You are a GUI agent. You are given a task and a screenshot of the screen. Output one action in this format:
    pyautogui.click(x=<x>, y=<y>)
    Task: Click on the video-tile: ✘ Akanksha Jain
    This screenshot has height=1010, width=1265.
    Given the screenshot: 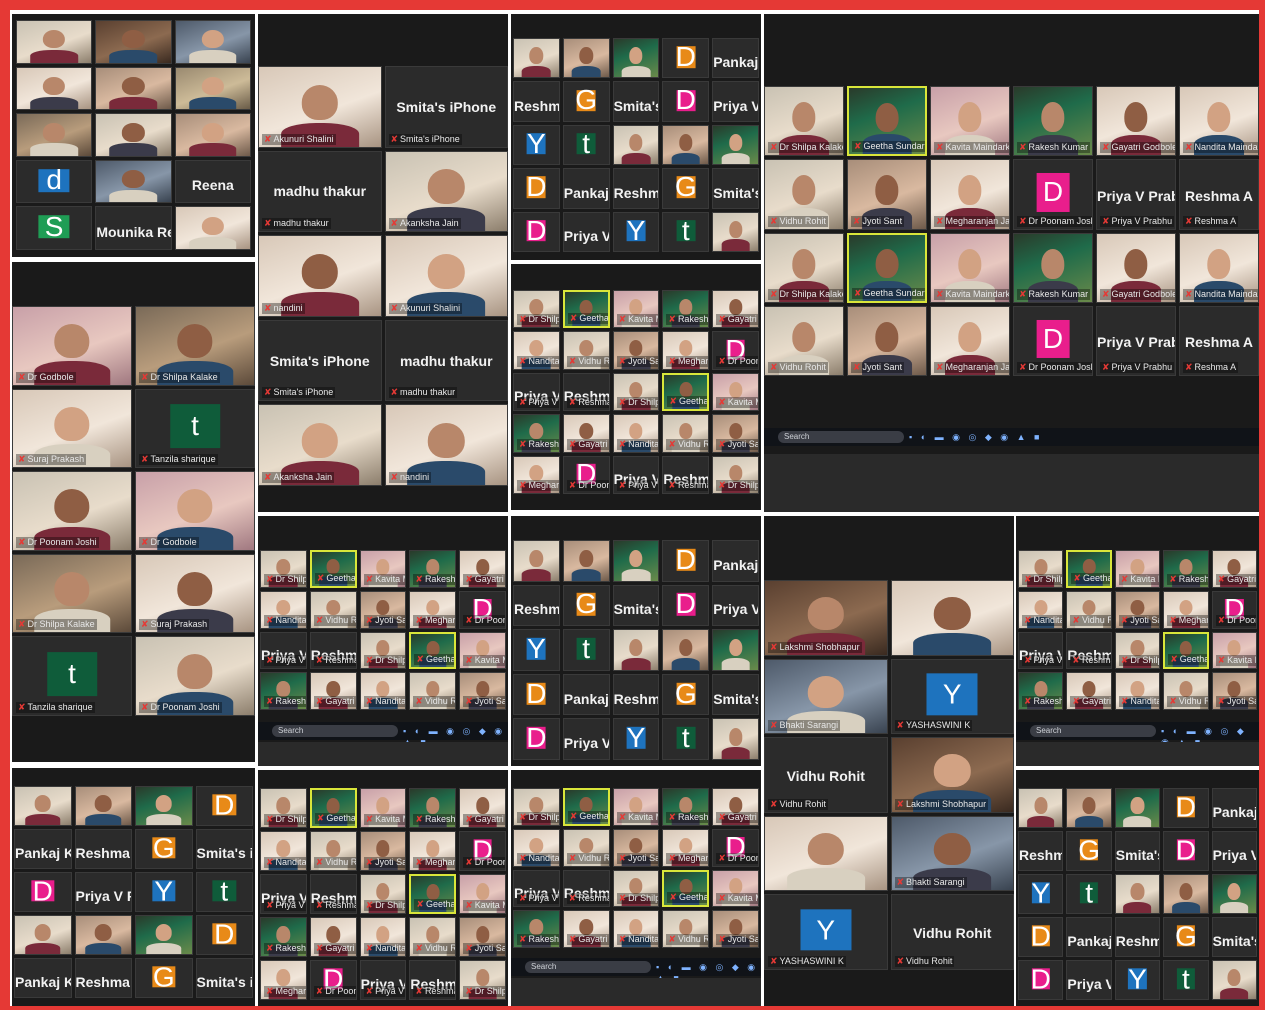 What is the action you would take?
    pyautogui.click(x=446, y=191)
    